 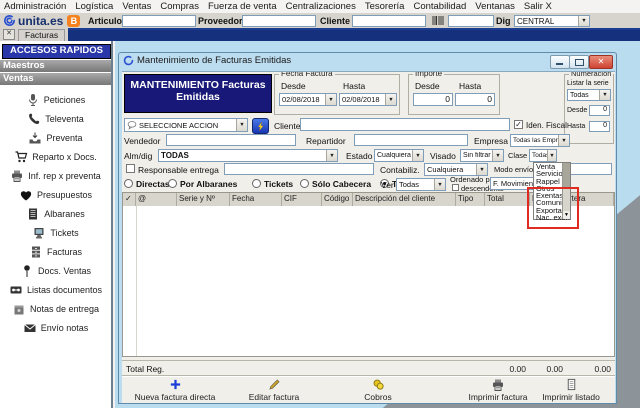 I want to click on menu-item-6: Tesorería, so click(x=385, y=6).